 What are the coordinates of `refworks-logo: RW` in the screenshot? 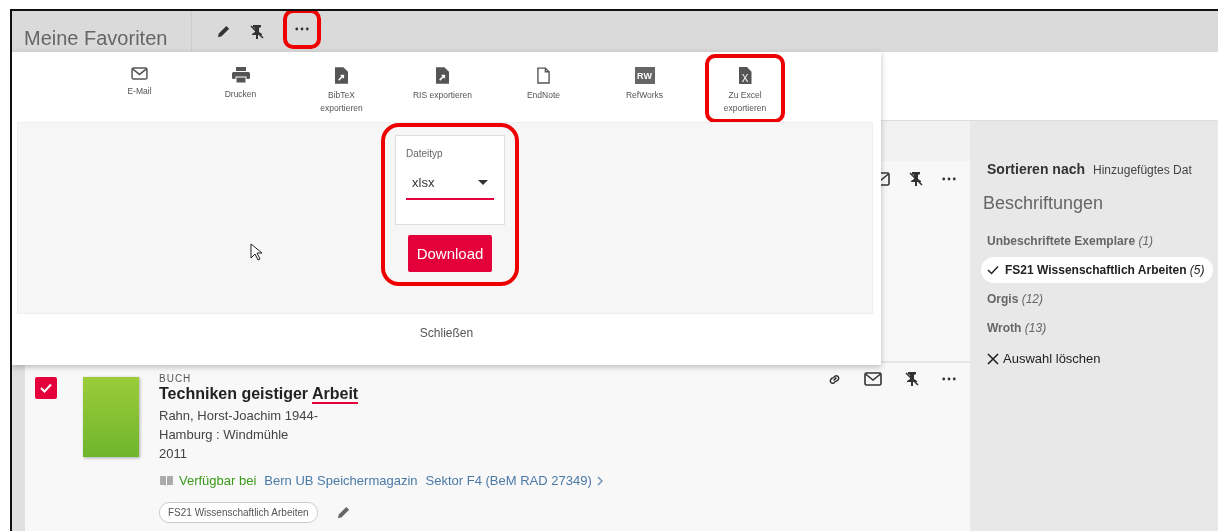 It's located at (644, 75).